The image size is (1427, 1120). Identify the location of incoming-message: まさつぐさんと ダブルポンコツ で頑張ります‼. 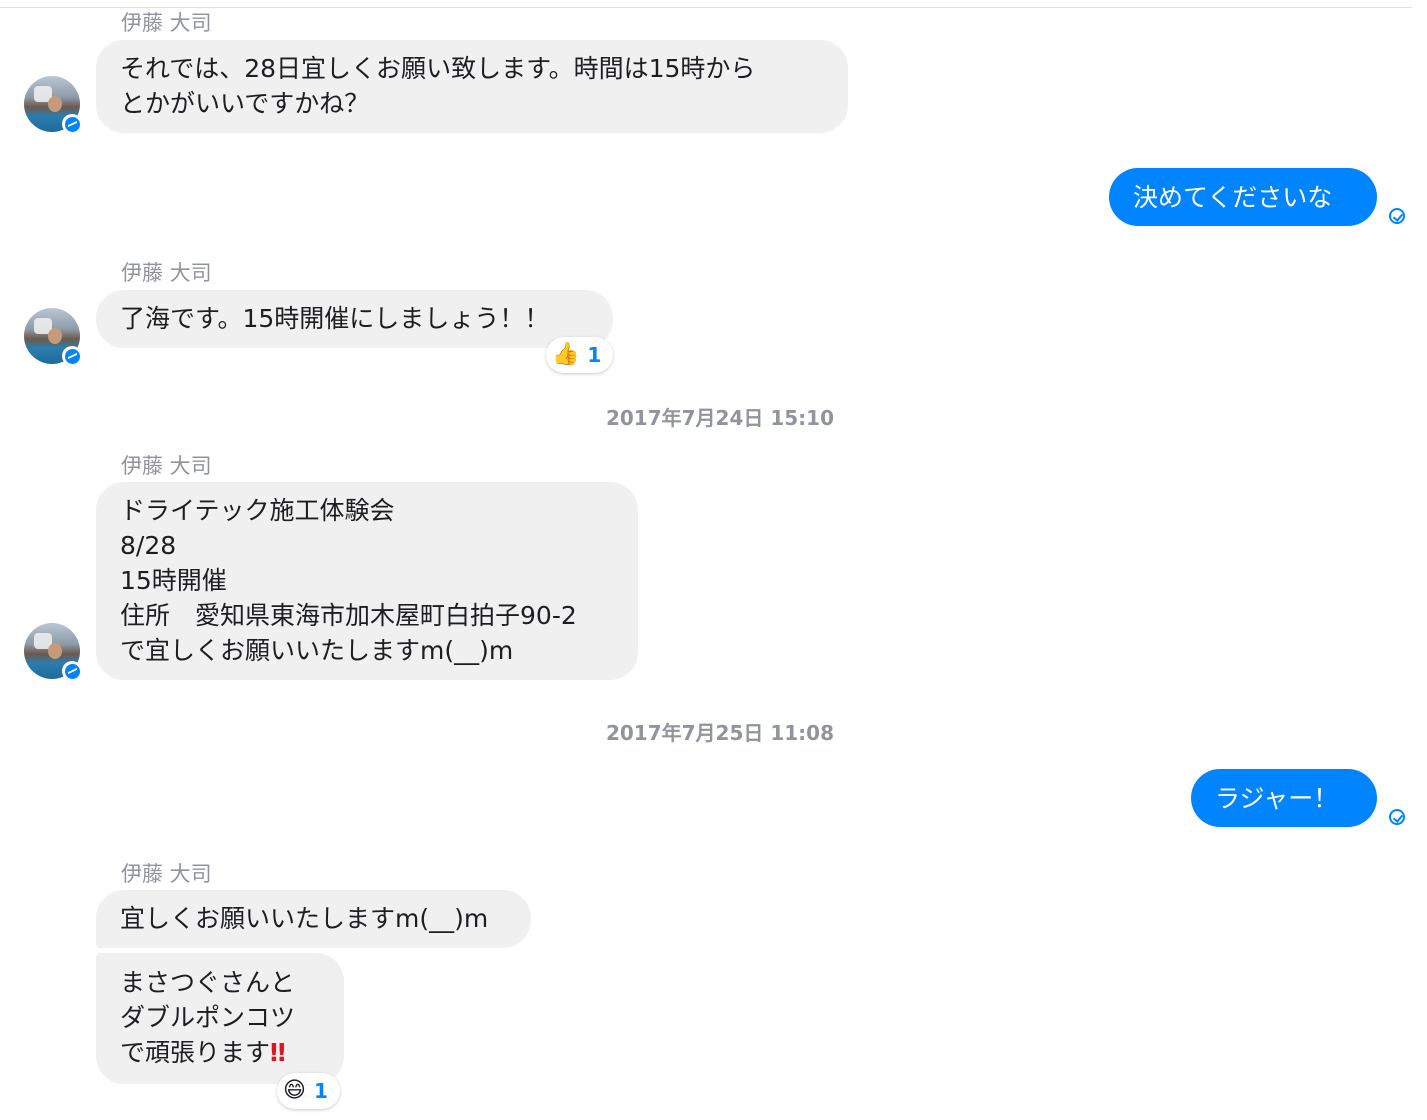
(220, 1018).